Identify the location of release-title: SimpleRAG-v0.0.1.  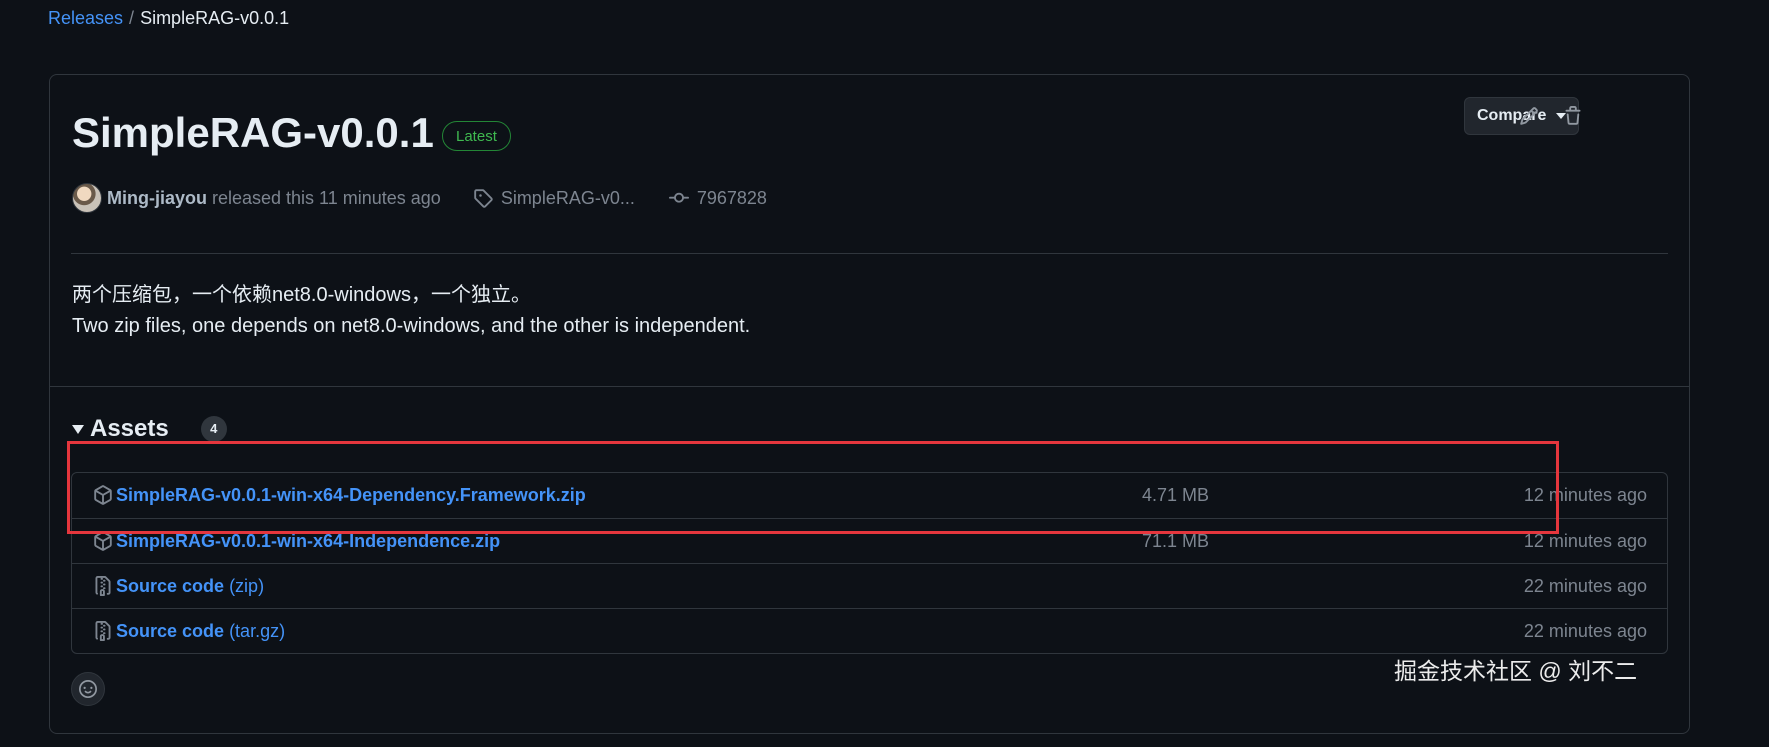
(253, 132).